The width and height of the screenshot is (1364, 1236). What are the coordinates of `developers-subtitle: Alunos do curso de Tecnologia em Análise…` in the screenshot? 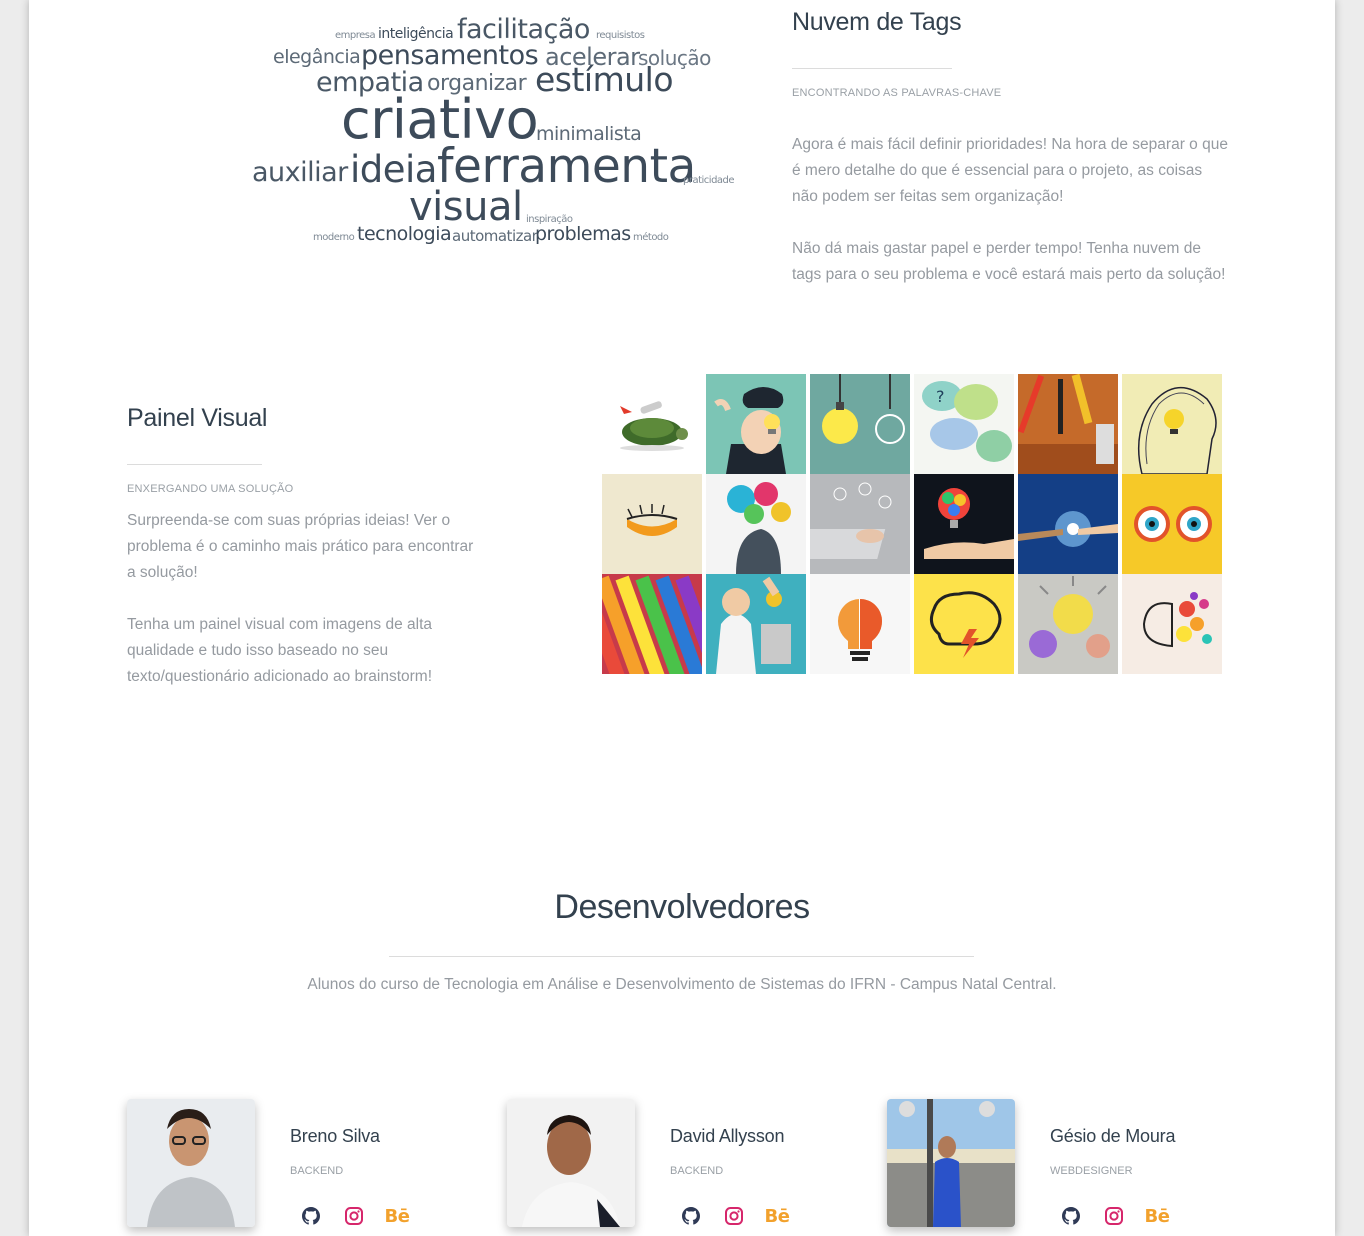 It's located at (682, 984).